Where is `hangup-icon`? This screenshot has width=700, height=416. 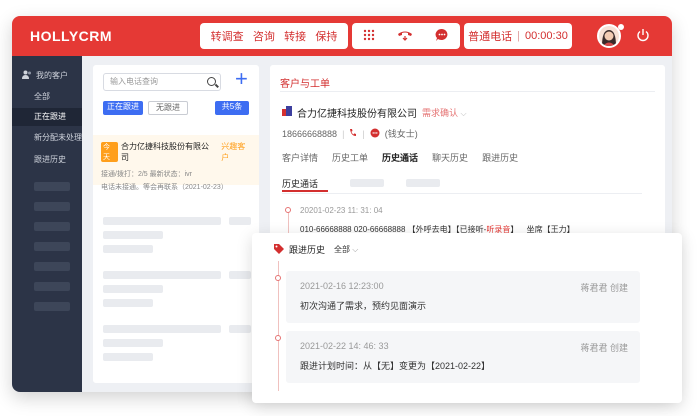 hangup-icon is located at coordinates (405, 36).